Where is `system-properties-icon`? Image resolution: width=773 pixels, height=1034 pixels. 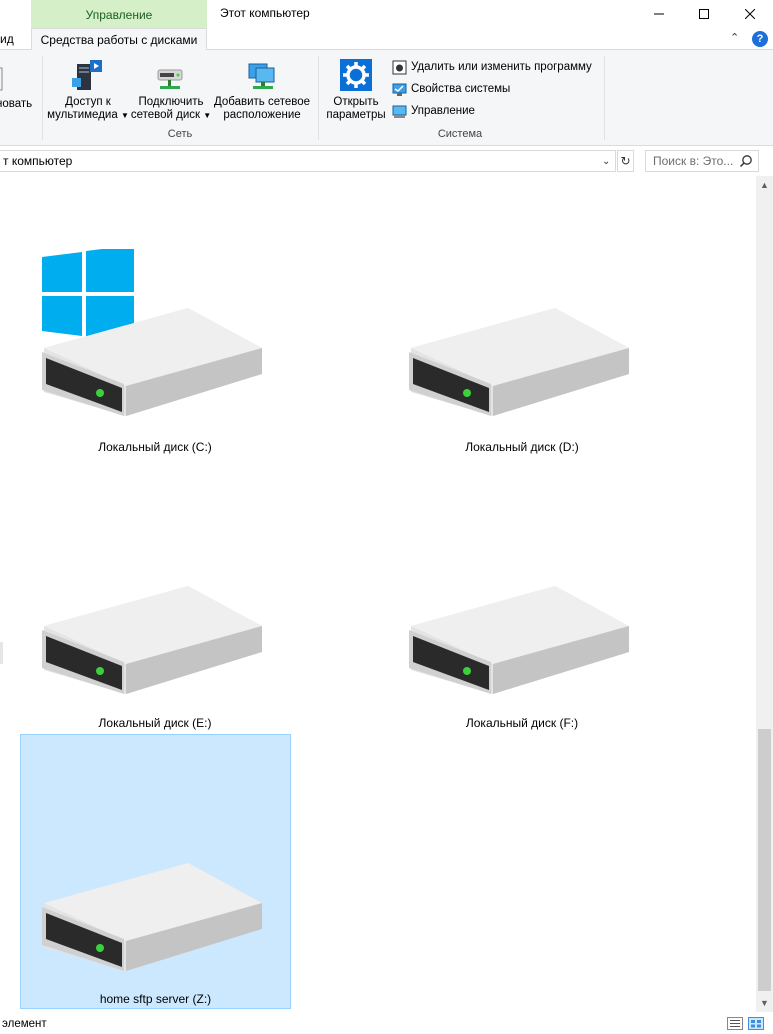 system-properties-icon is located at coordinates (399, 89).